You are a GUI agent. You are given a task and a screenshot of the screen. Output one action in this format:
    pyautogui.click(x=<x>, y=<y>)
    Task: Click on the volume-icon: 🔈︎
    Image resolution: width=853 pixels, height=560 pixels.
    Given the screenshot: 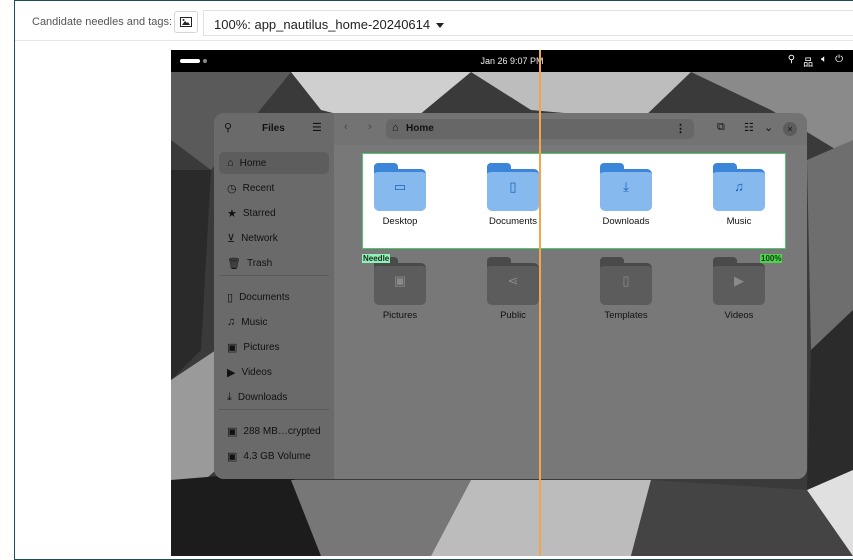 What is the action you would take?
    pyautogui.click(x=824, y=59)
    